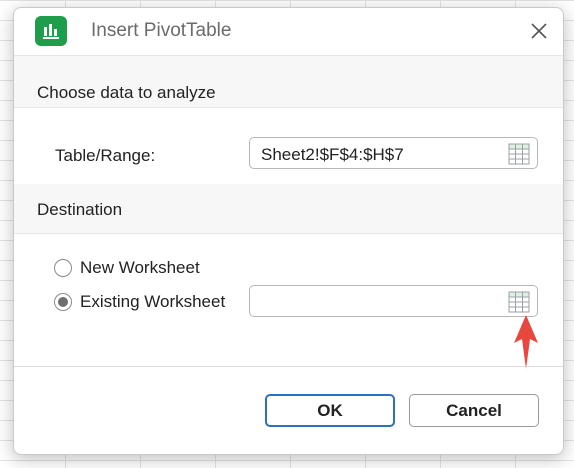  What do you see at coordinates (288, 208) in the screenshot?
I see `destination-section-header: Destination` at bounding box center [288, 208].